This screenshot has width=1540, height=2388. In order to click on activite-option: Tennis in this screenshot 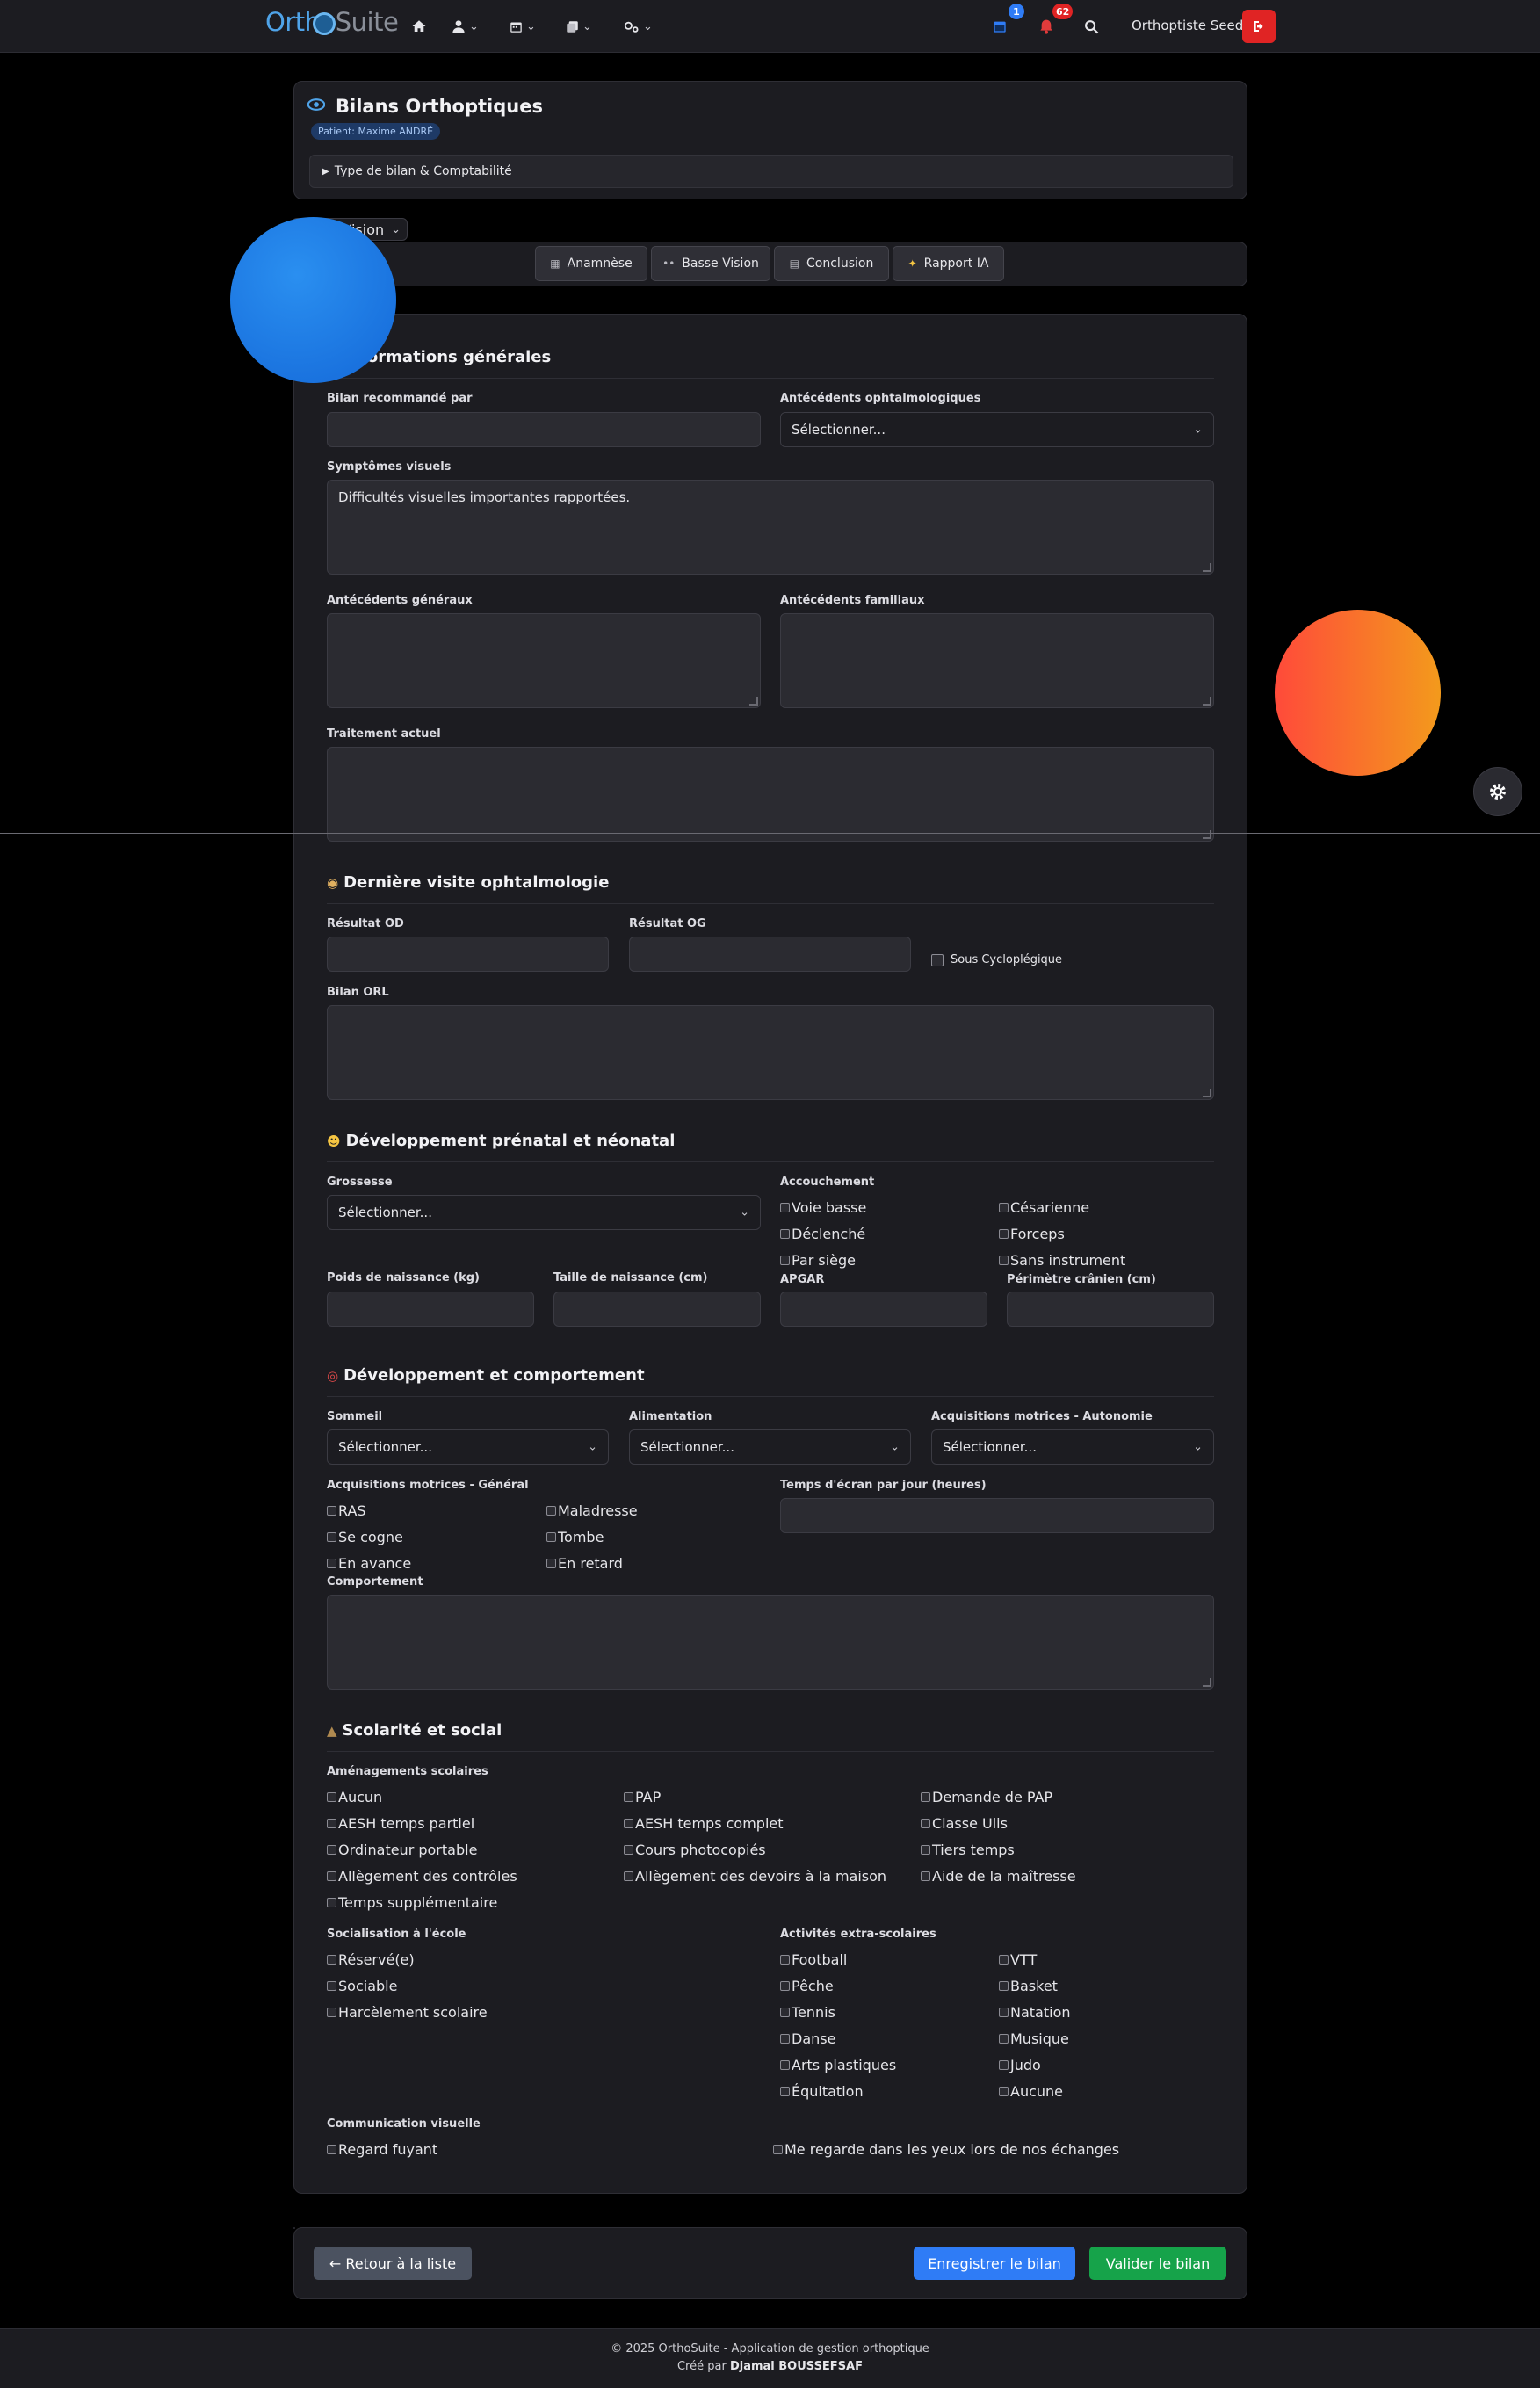, I will do `click(808, 2012)`.